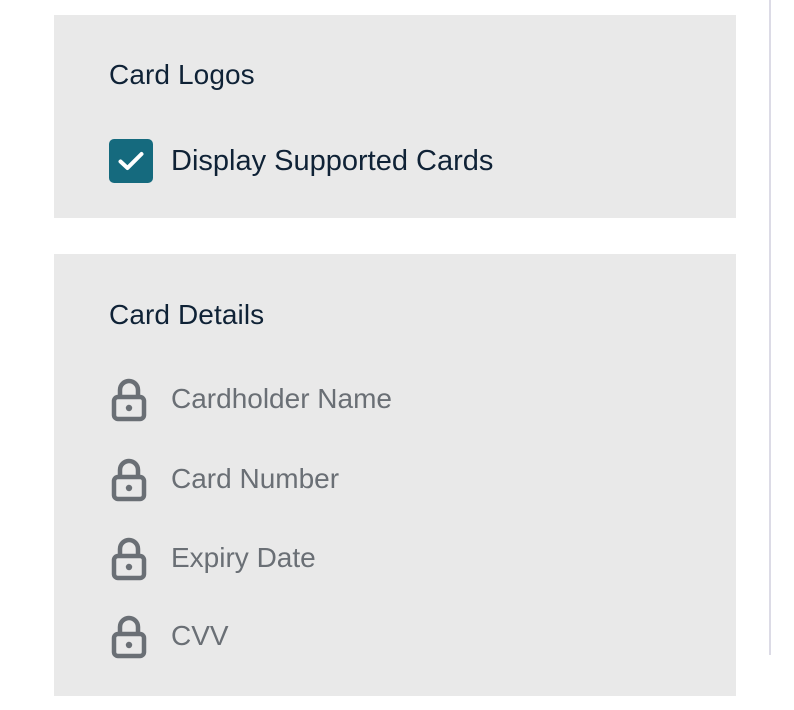 Image resolution: width=794 pixels, height=710 pixels. What do you see at coordinates (200, 635) in the screenshot?
I see `cvv-label: CVV` at bounding box center [200, 635].